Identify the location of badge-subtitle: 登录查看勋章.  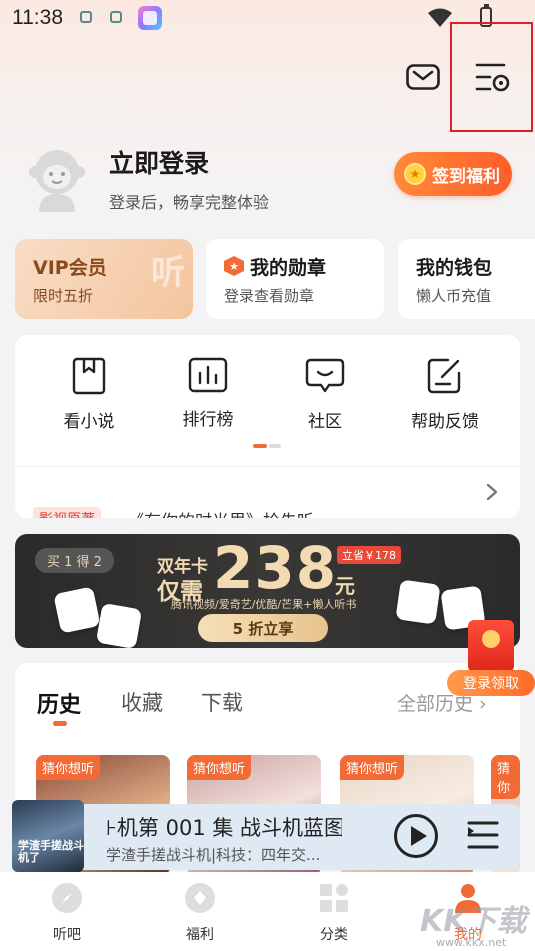
(269, 296).